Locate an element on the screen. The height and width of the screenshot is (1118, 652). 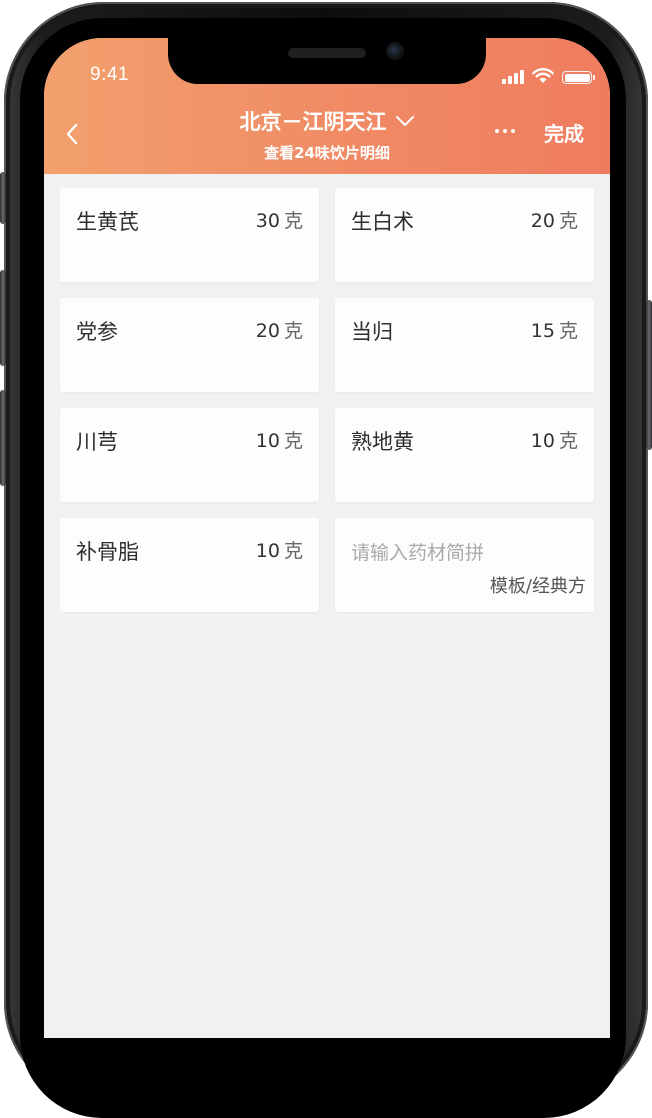
pharmacy-selector: 北京－江阴天江 is located at coordinates (327, 121).